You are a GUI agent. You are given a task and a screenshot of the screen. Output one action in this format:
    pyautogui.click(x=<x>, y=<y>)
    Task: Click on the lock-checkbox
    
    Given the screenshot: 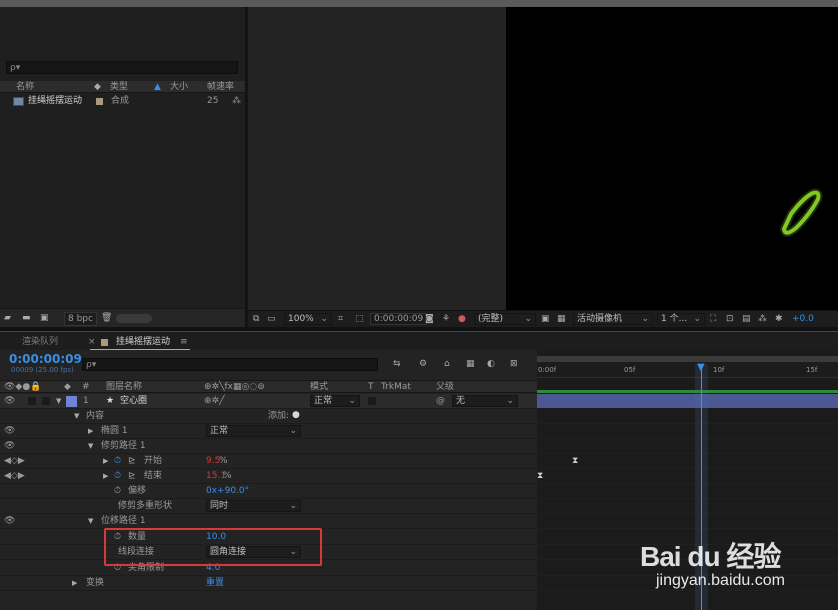 What is the action you would take?
    pyautogui.click(x=46, y=401)
    